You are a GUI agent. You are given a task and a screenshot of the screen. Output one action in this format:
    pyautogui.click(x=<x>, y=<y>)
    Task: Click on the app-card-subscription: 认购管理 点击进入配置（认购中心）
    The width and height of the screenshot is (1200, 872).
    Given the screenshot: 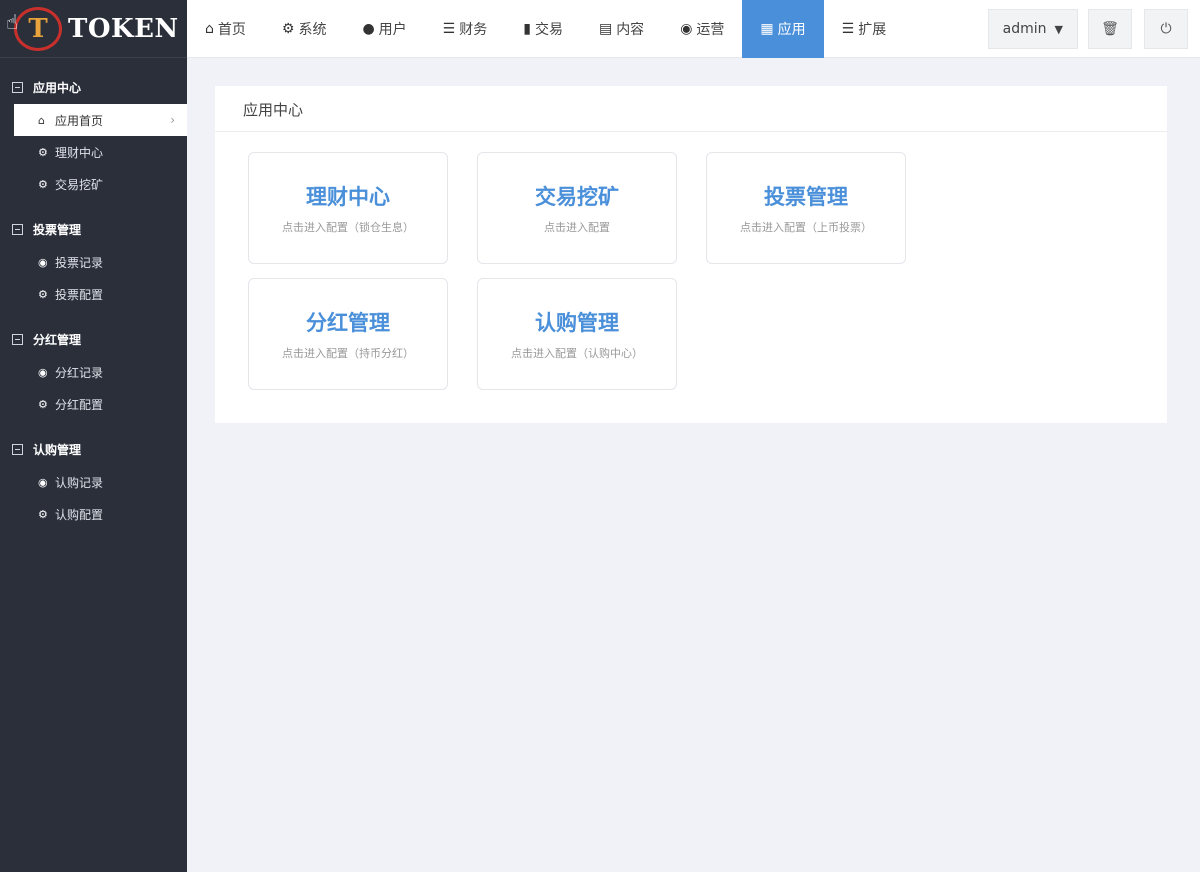 What is the action you would take?
    pyautogui.click(x=577, y=334)
    